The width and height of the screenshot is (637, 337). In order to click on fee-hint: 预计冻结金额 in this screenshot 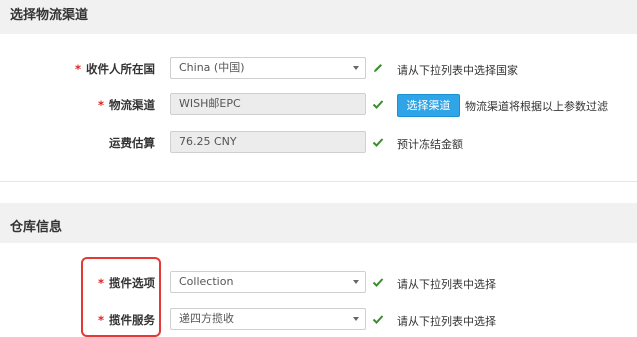, I will do `click(430, 144)`.